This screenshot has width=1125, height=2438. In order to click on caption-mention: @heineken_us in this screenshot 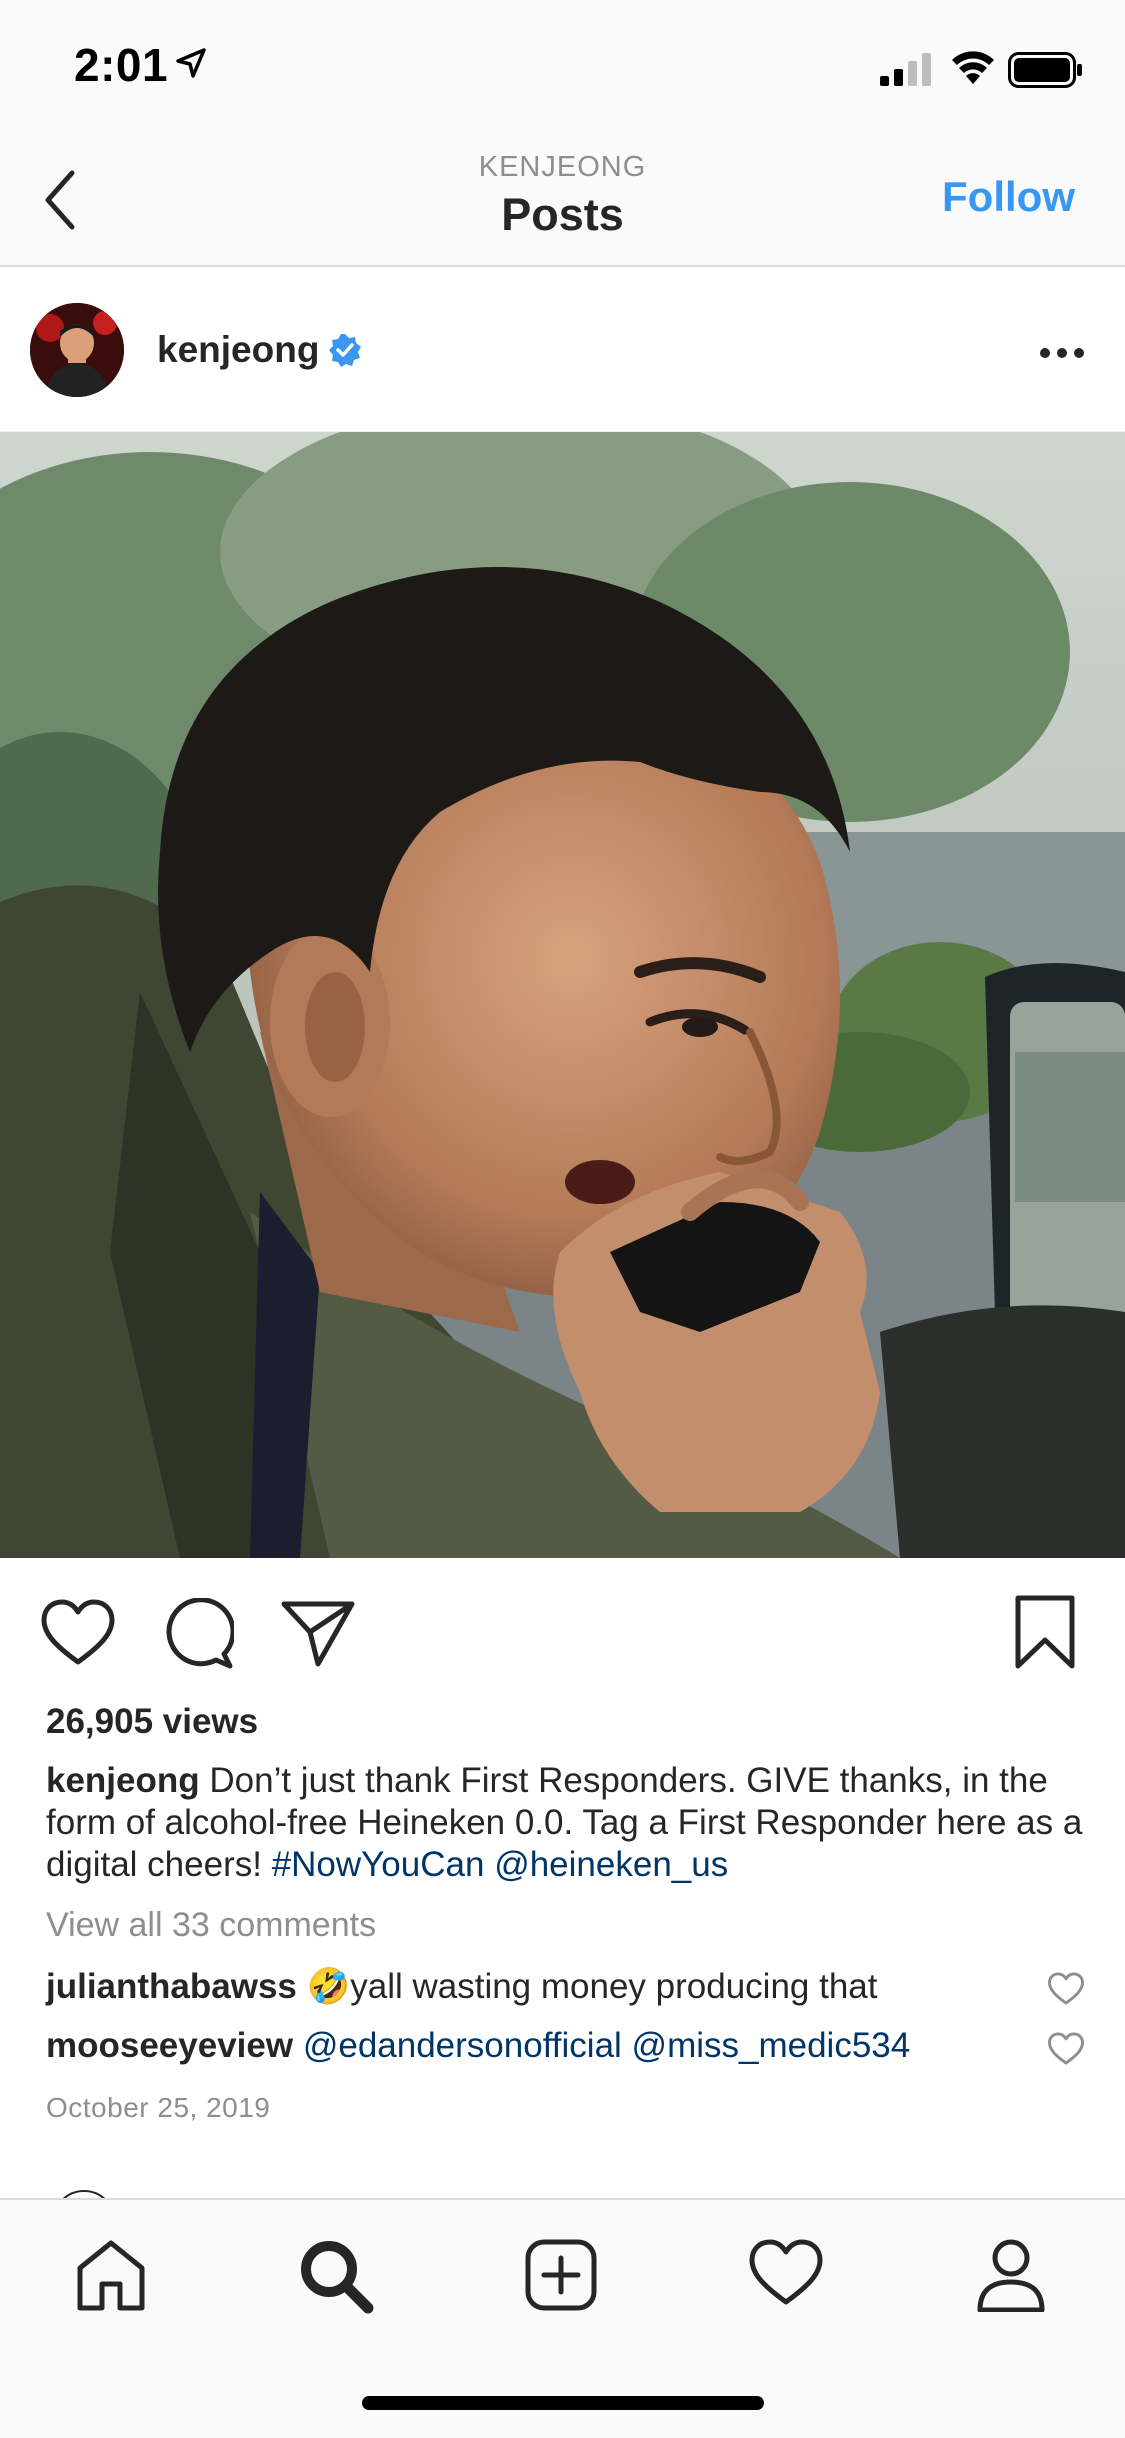, I will do `click(611, 1864)`.